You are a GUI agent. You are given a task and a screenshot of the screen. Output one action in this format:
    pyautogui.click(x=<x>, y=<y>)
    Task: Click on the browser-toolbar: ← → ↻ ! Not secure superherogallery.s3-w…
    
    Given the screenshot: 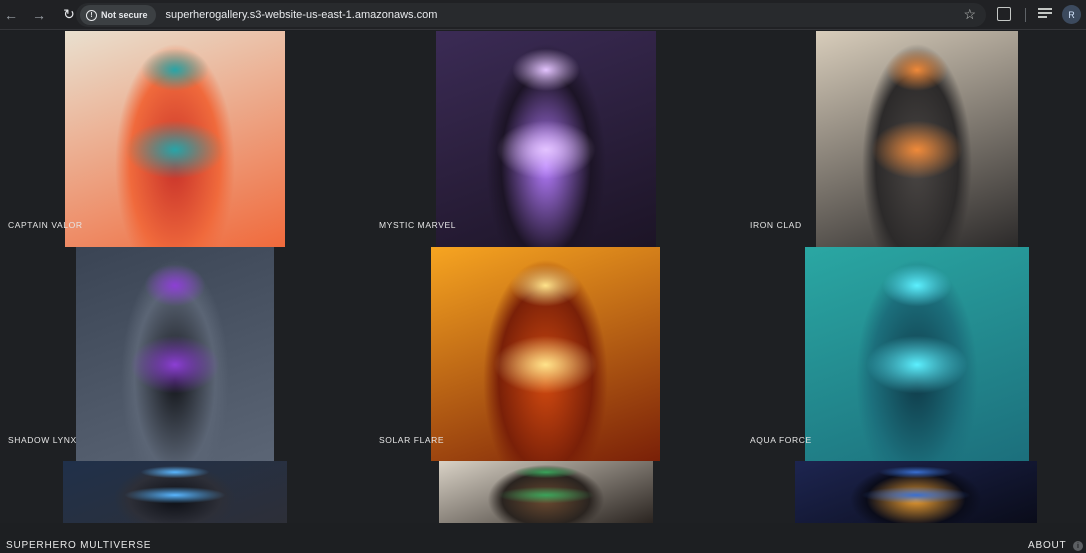 What is the action you would take?
    pyautogui.click(x=543, y=15)
    